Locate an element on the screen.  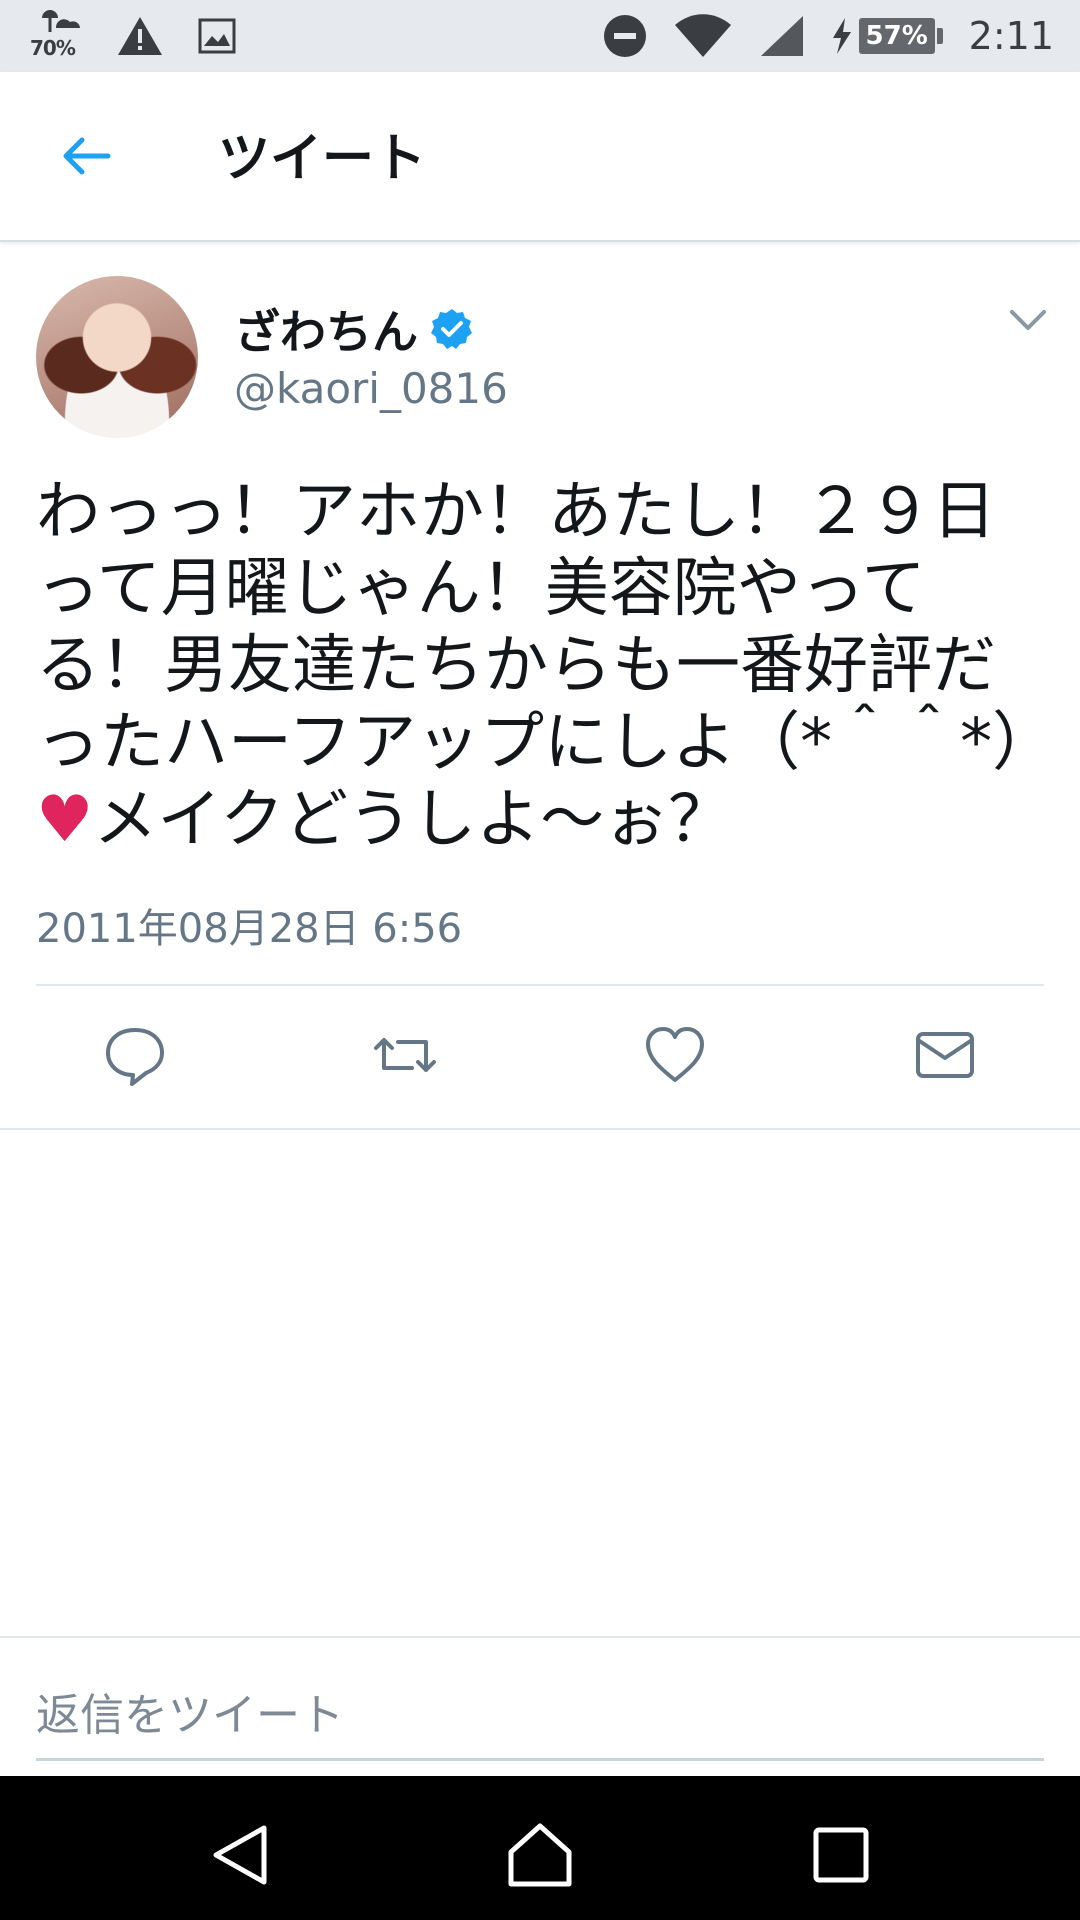
nav-home-icon is located at coordinates (540, 1855).